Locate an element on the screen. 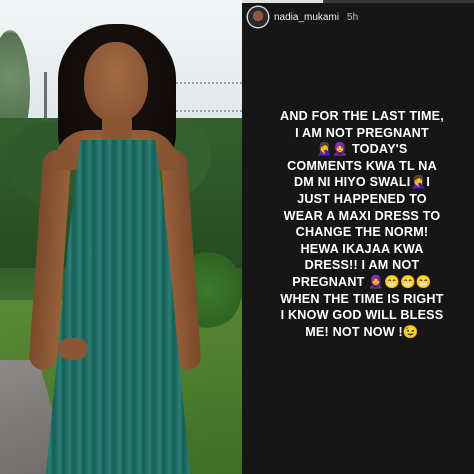  post-time: 5h is located at coordinates (353, 17).